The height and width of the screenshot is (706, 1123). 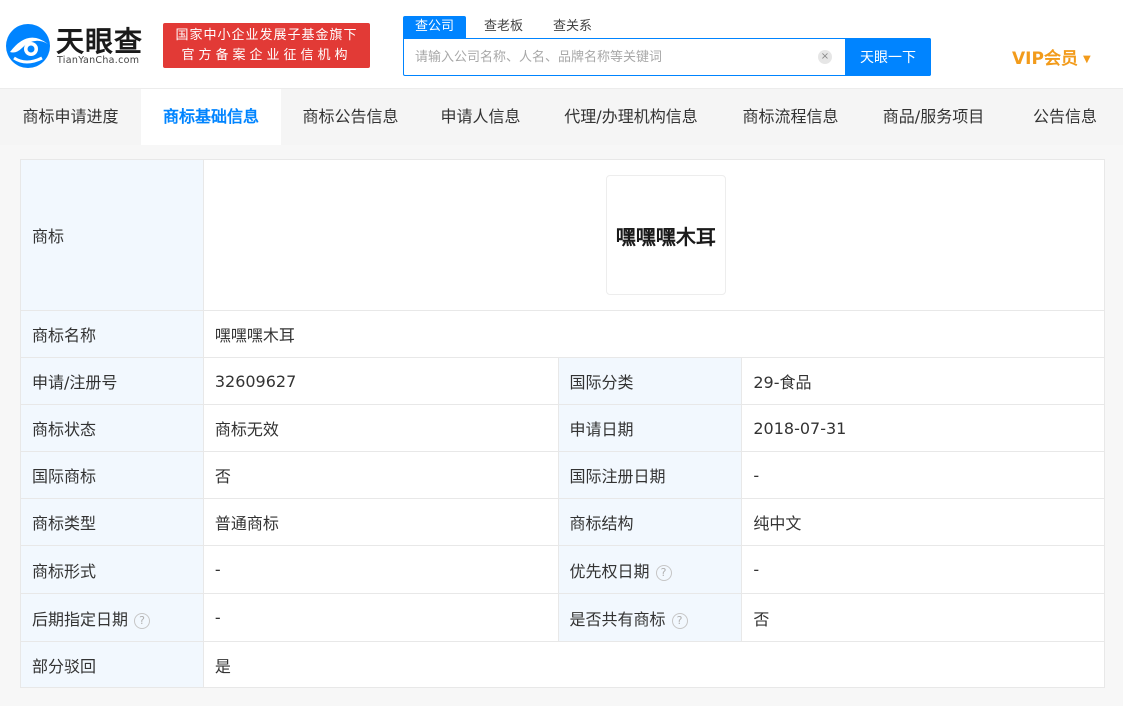 What do you see at coordinates (654, 334) in the screenshot?
I see `field-value: 嘿嘿嘿木耳` at bounding box center [654, 334].